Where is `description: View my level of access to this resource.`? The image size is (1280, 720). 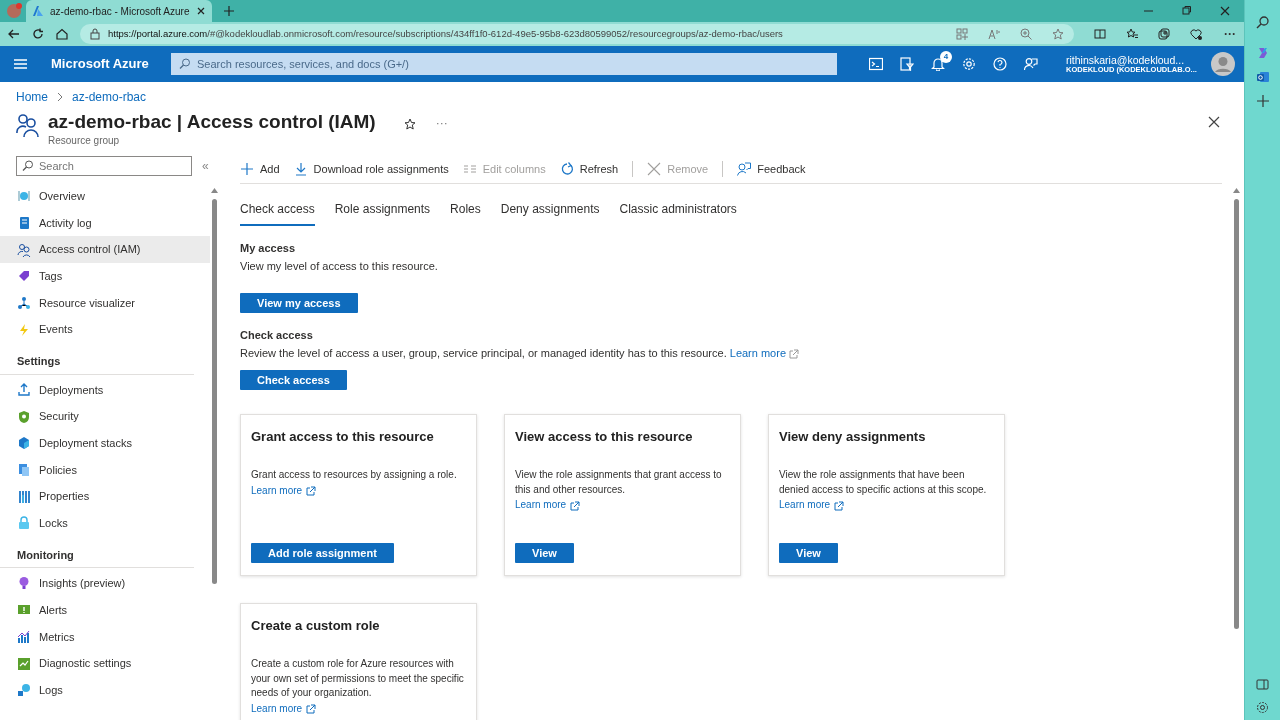
description: View my level of access to this resource. is located at coordinates (339, 267).